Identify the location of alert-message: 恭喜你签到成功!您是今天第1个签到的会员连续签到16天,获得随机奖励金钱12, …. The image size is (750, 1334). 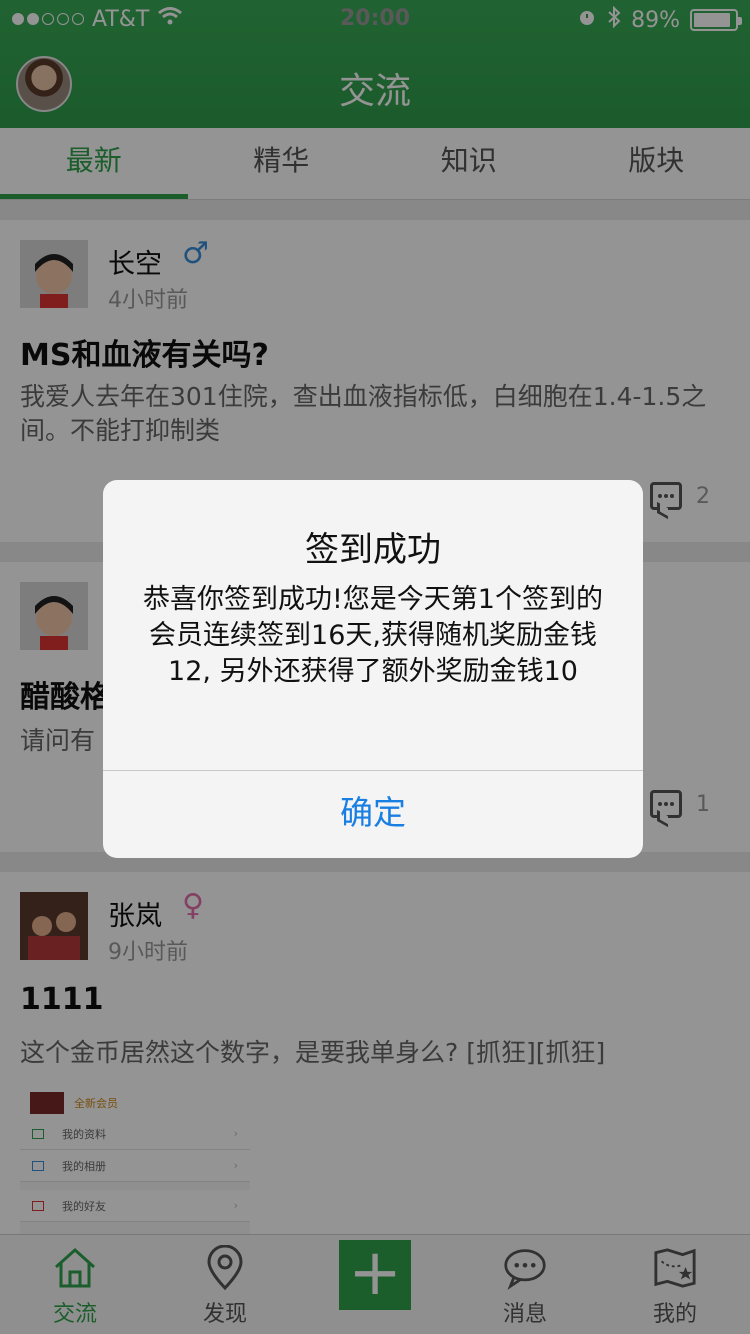
(372, 635).